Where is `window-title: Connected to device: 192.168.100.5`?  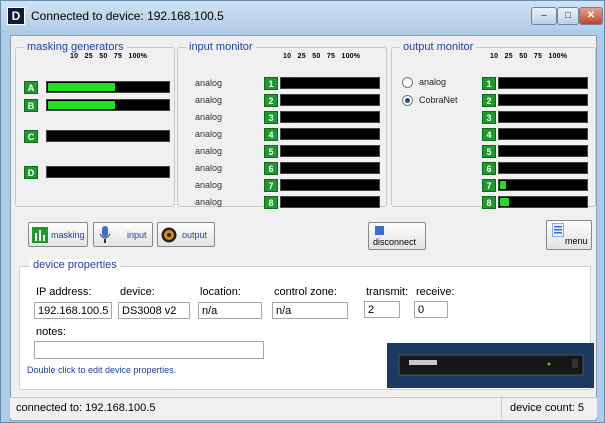
window-title: Connected to device: 192.168.100.5 is located at coordinates (127, 16).